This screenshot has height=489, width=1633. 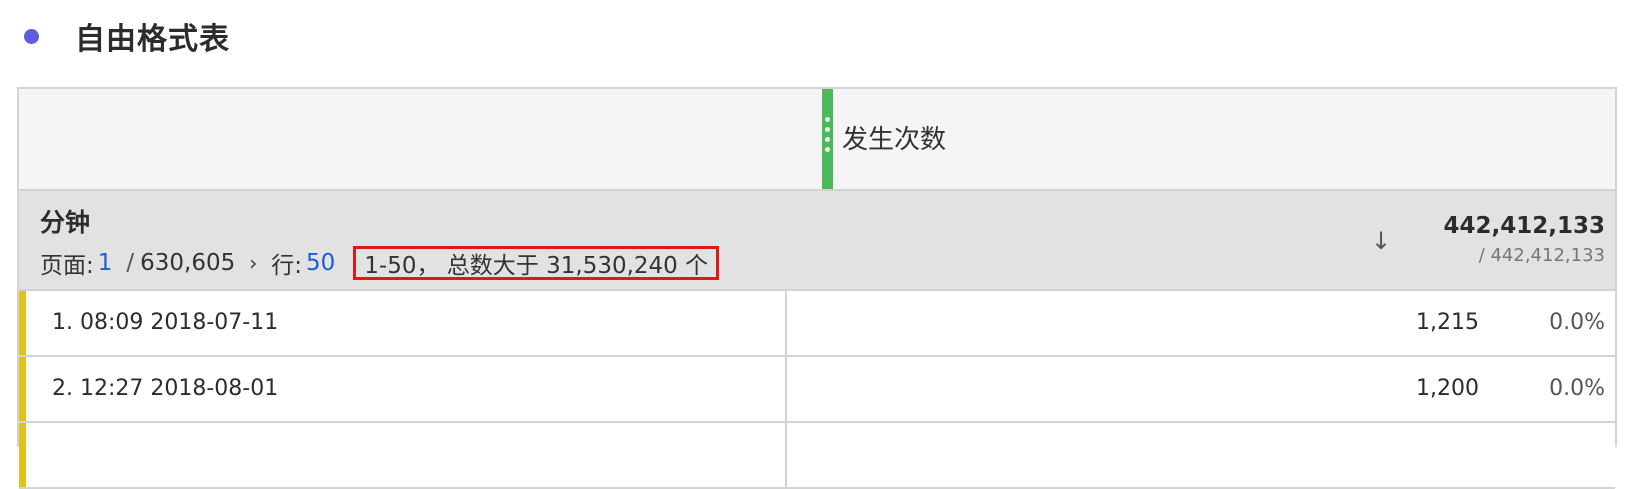 What do you see at coordinates (817, 324) in the screenshot?
I see `table-row: 1. 08:09 2018-07-11 1,215 0.0%` at bounding box center [817, 324].